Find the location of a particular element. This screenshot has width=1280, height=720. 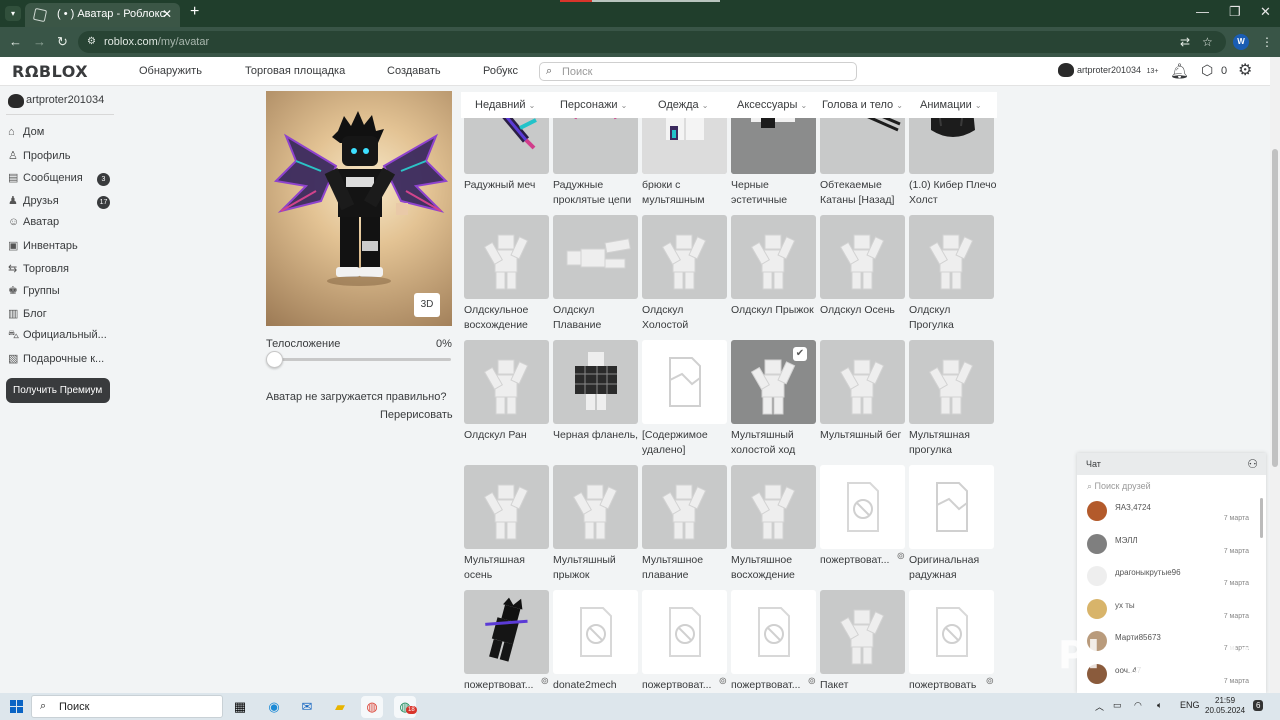

avatar-item-card: donate2mech is located at coordinates (595, 641).